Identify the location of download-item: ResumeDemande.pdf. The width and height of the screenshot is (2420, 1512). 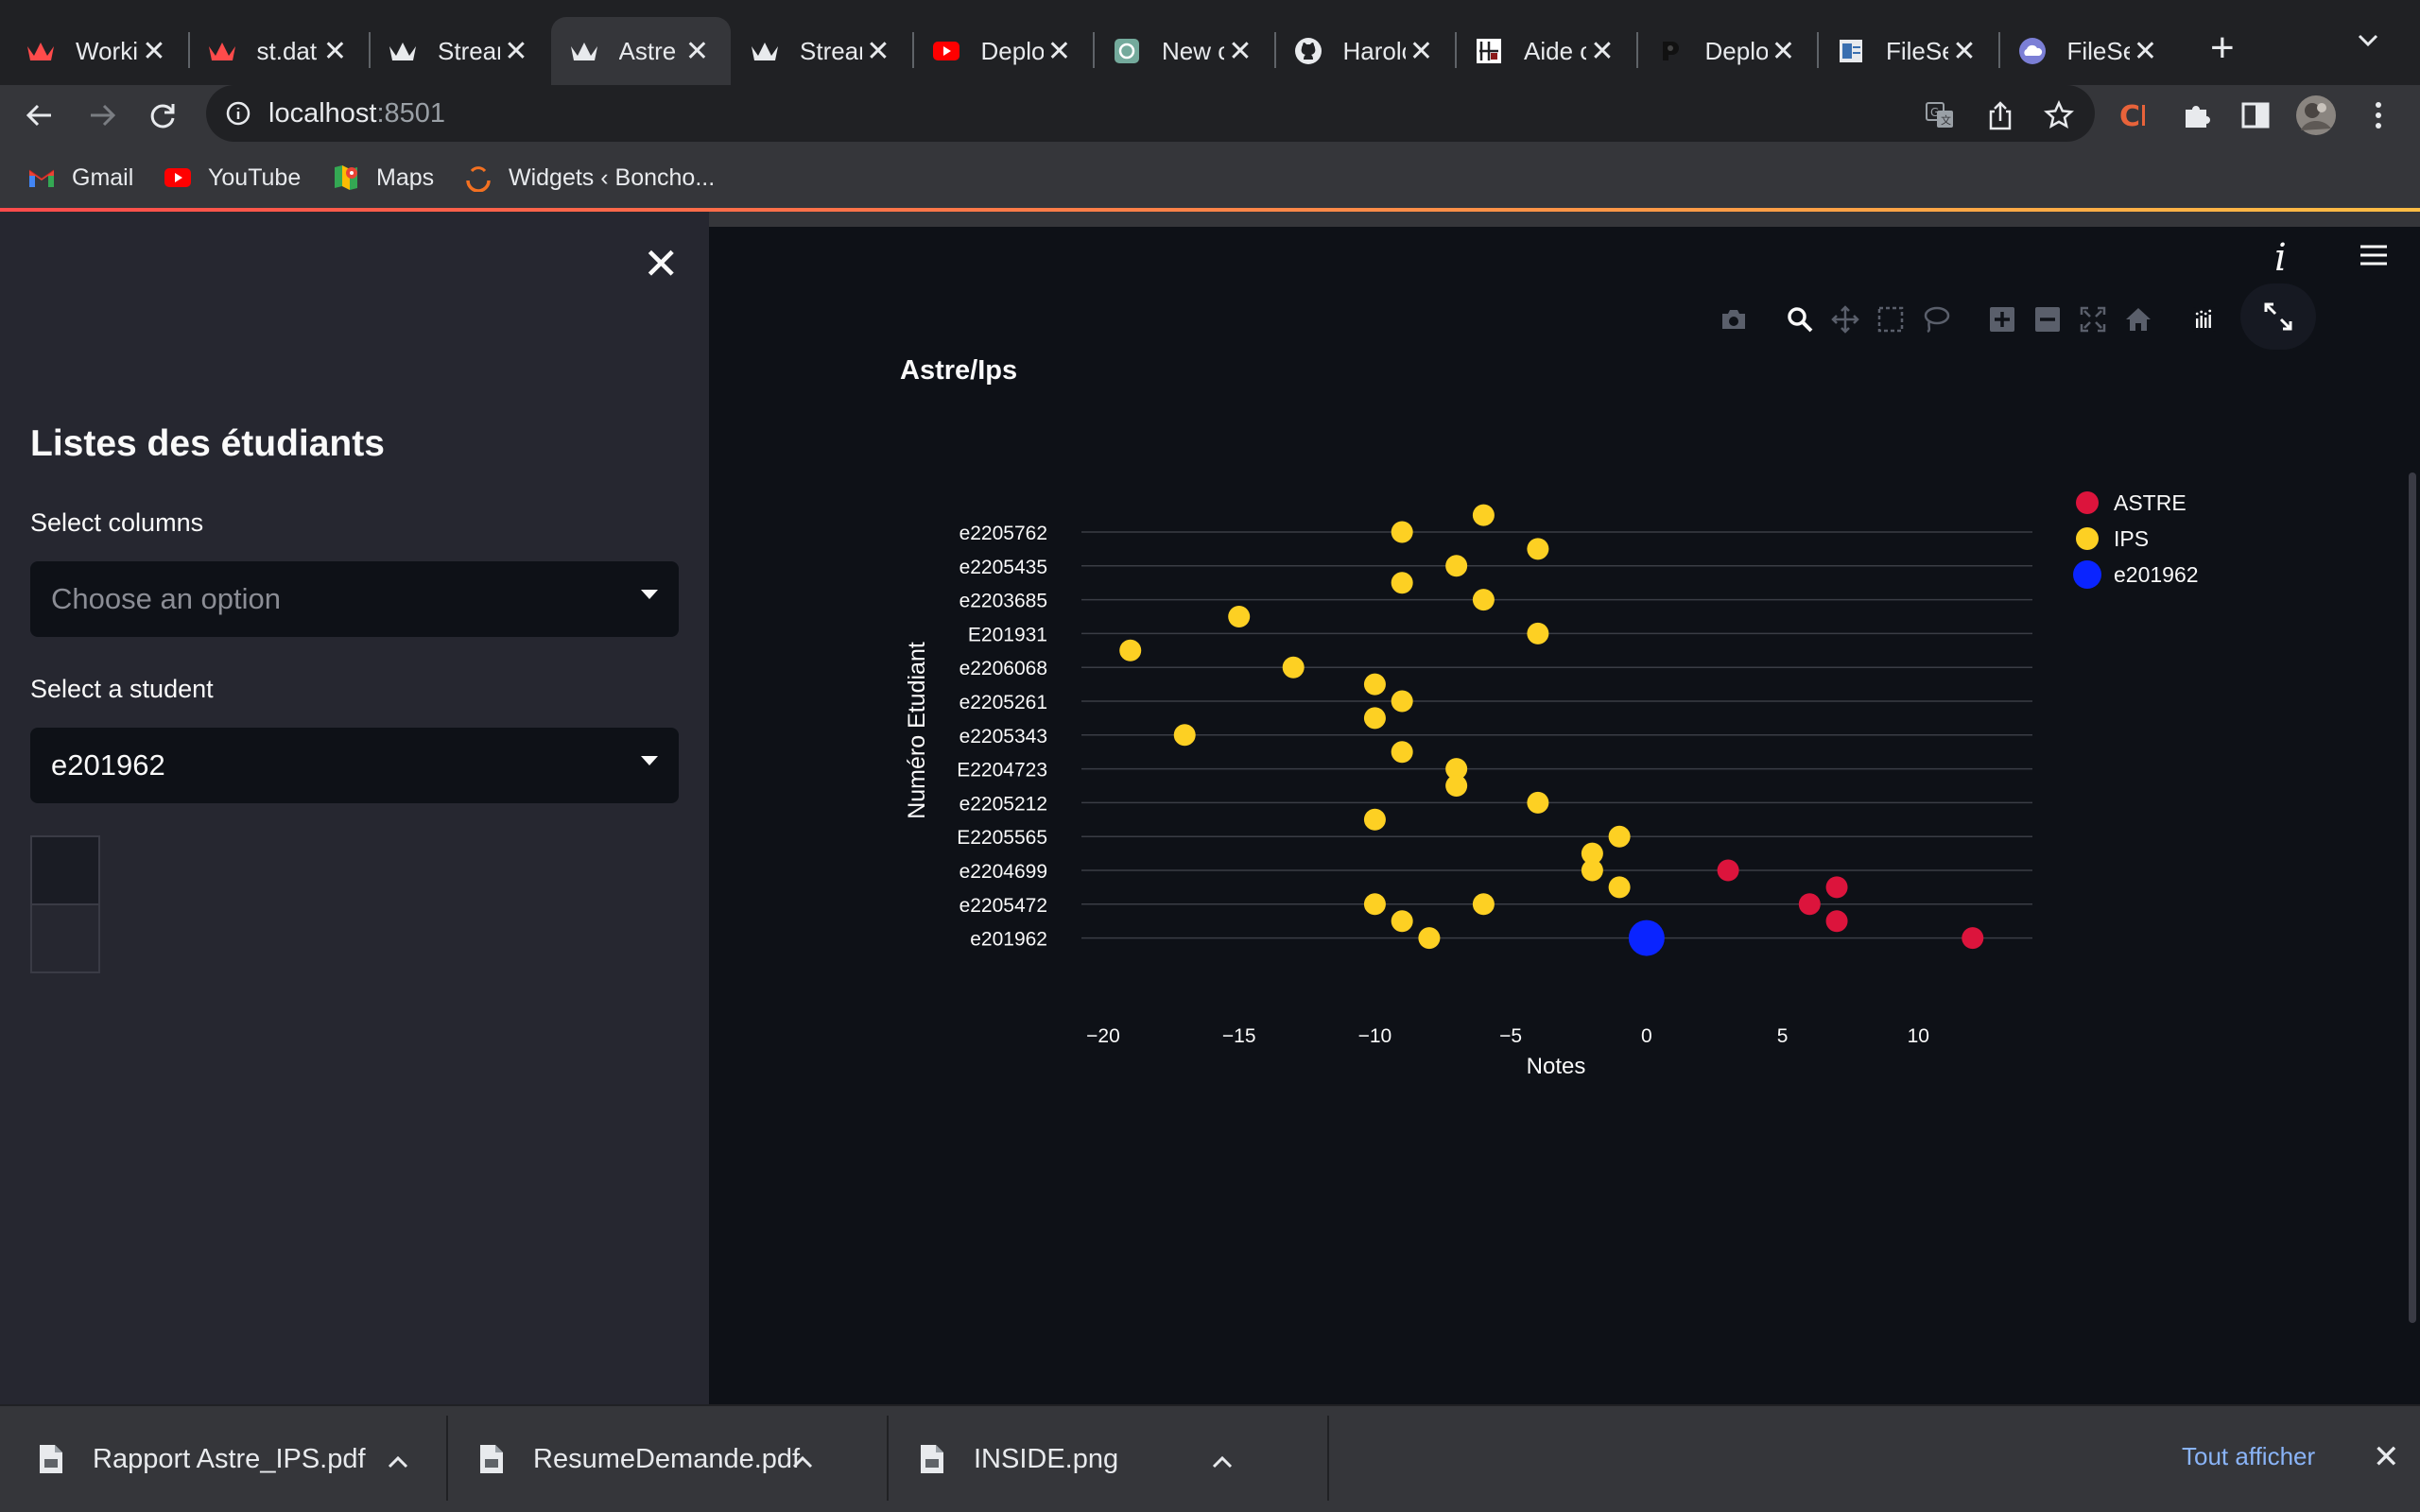
(676, 1459).